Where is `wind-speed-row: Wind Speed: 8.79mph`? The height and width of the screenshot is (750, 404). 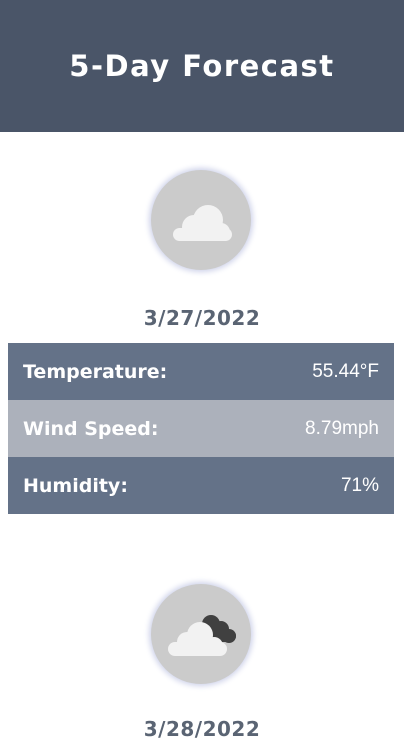
wind-speed-row: Wind Speed: 8.79mph is located at coordinates (201, 428).